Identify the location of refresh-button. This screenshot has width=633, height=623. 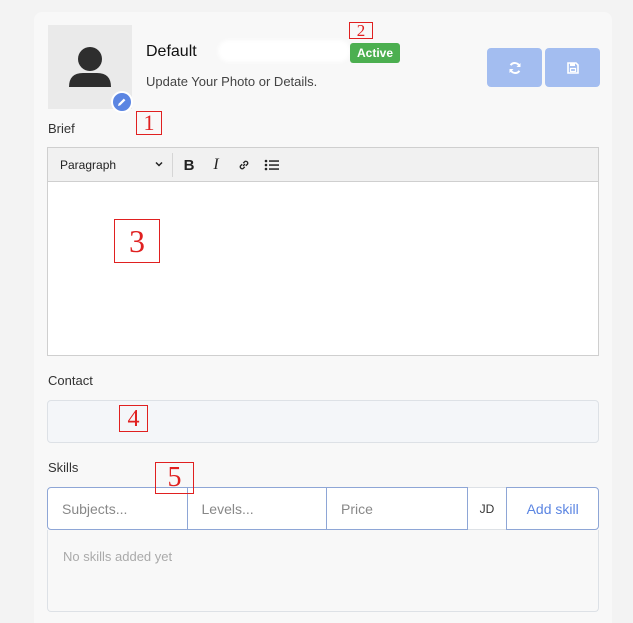
(514, 67).